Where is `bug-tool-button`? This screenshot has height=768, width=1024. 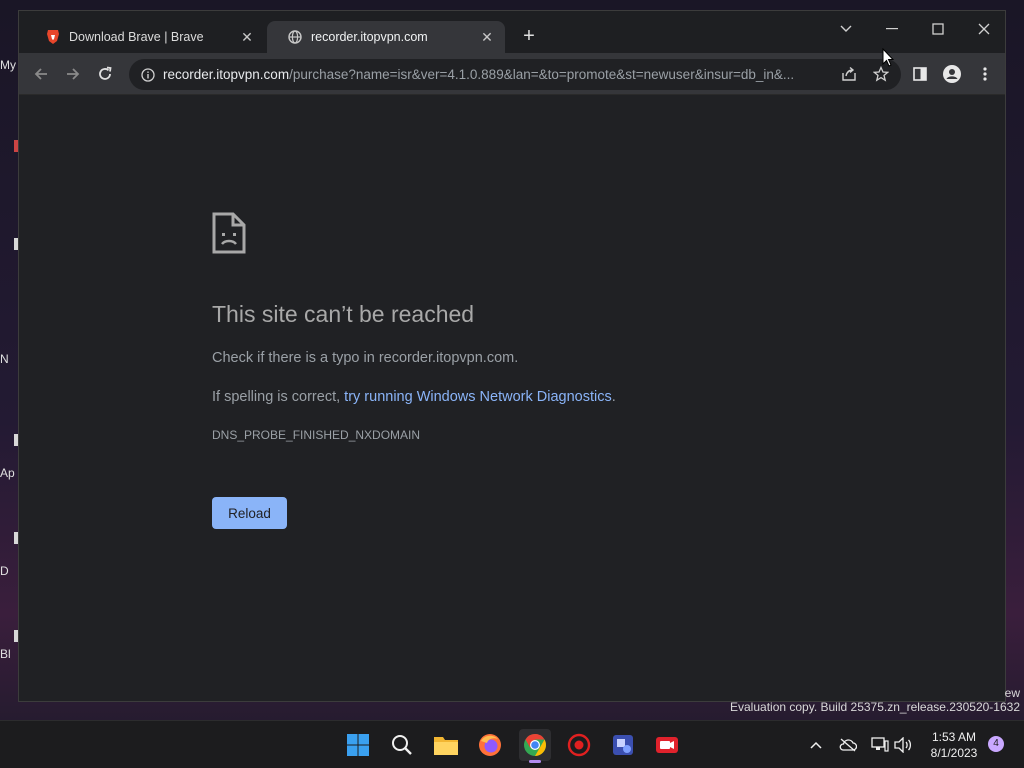
bug-tool-button is located at coordinates (579, 745).